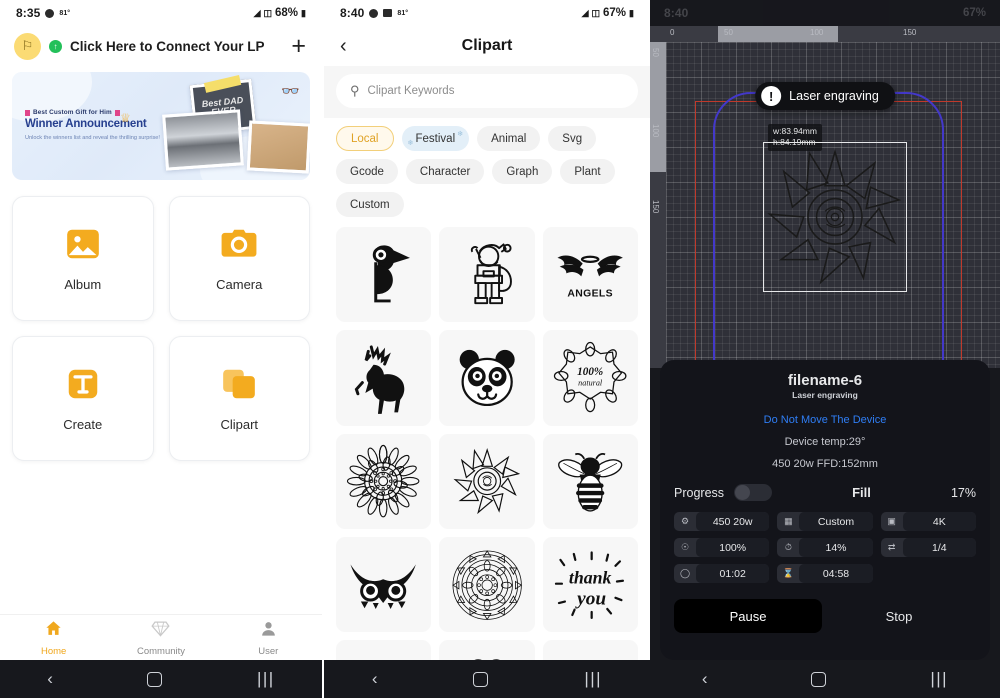 The image size is (1000, 698). I want to click on selection-bounding-box, so click(835, 217).